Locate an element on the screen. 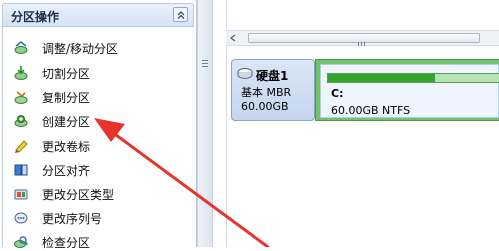  op-label: 切割分区 is located at coordinates (66, 74).